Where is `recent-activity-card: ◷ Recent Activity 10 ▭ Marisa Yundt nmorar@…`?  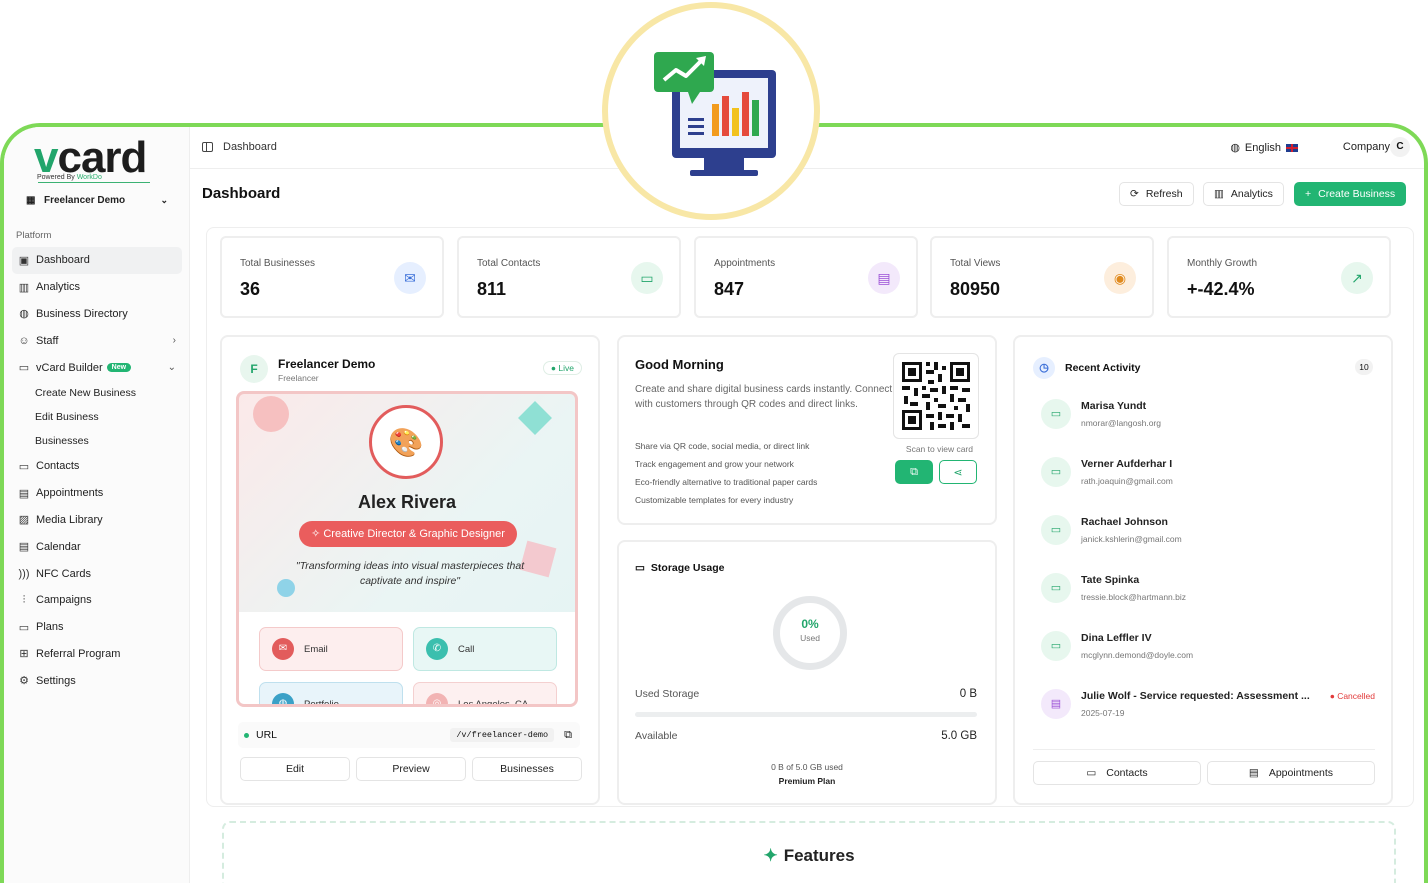
recent-activity-card: ◷ Recent Activity 10 ▭ Marisa Yundt nmorar@… is located at coordinates (1203, 570).